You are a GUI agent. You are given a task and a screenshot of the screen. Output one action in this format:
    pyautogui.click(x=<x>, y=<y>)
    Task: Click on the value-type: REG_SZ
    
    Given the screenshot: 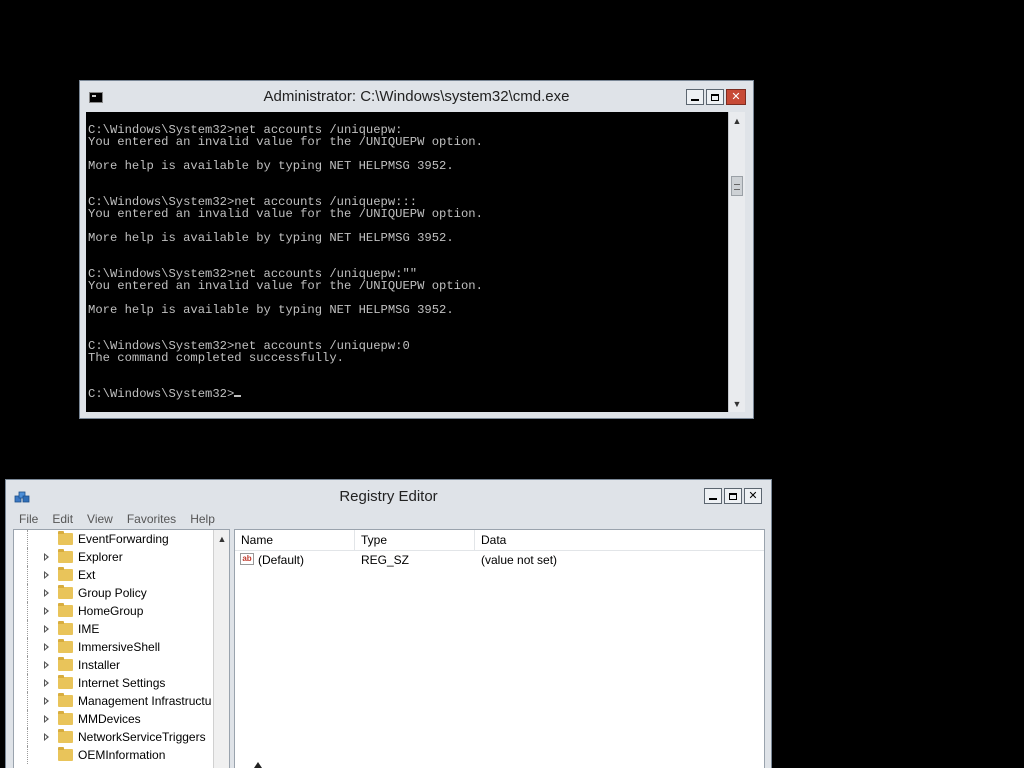 What is the action you would take?
    pyautogui.click(x=385, y=560)
    